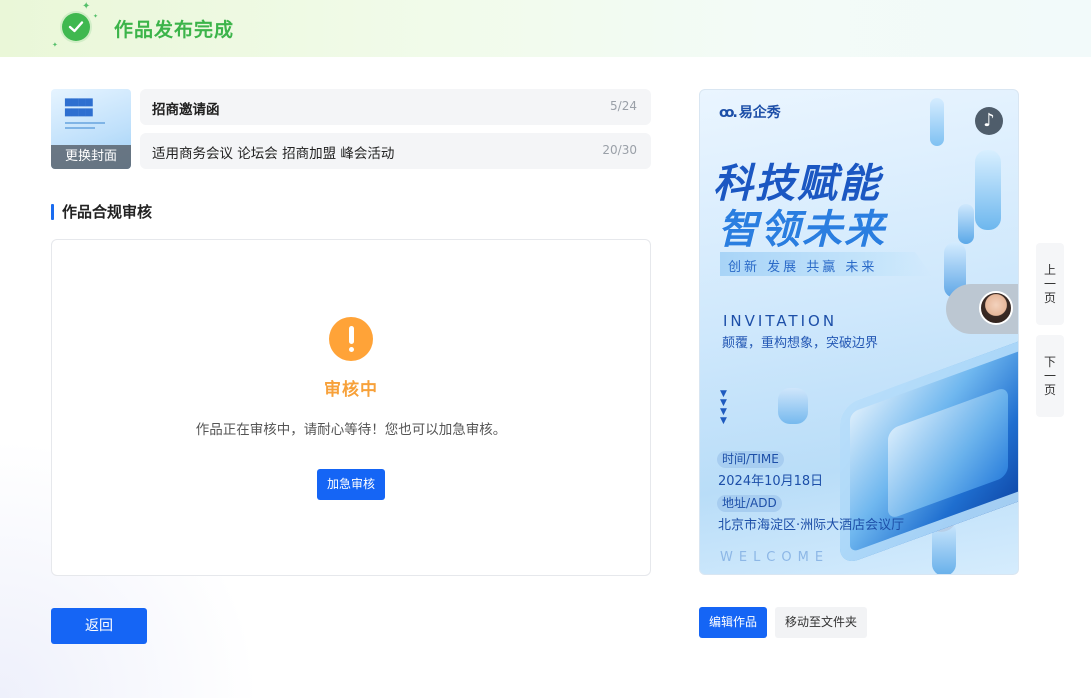 The image size is (1091, 698). I want to click on poster-addr-label: 地址/ADD, so click(749, 503).